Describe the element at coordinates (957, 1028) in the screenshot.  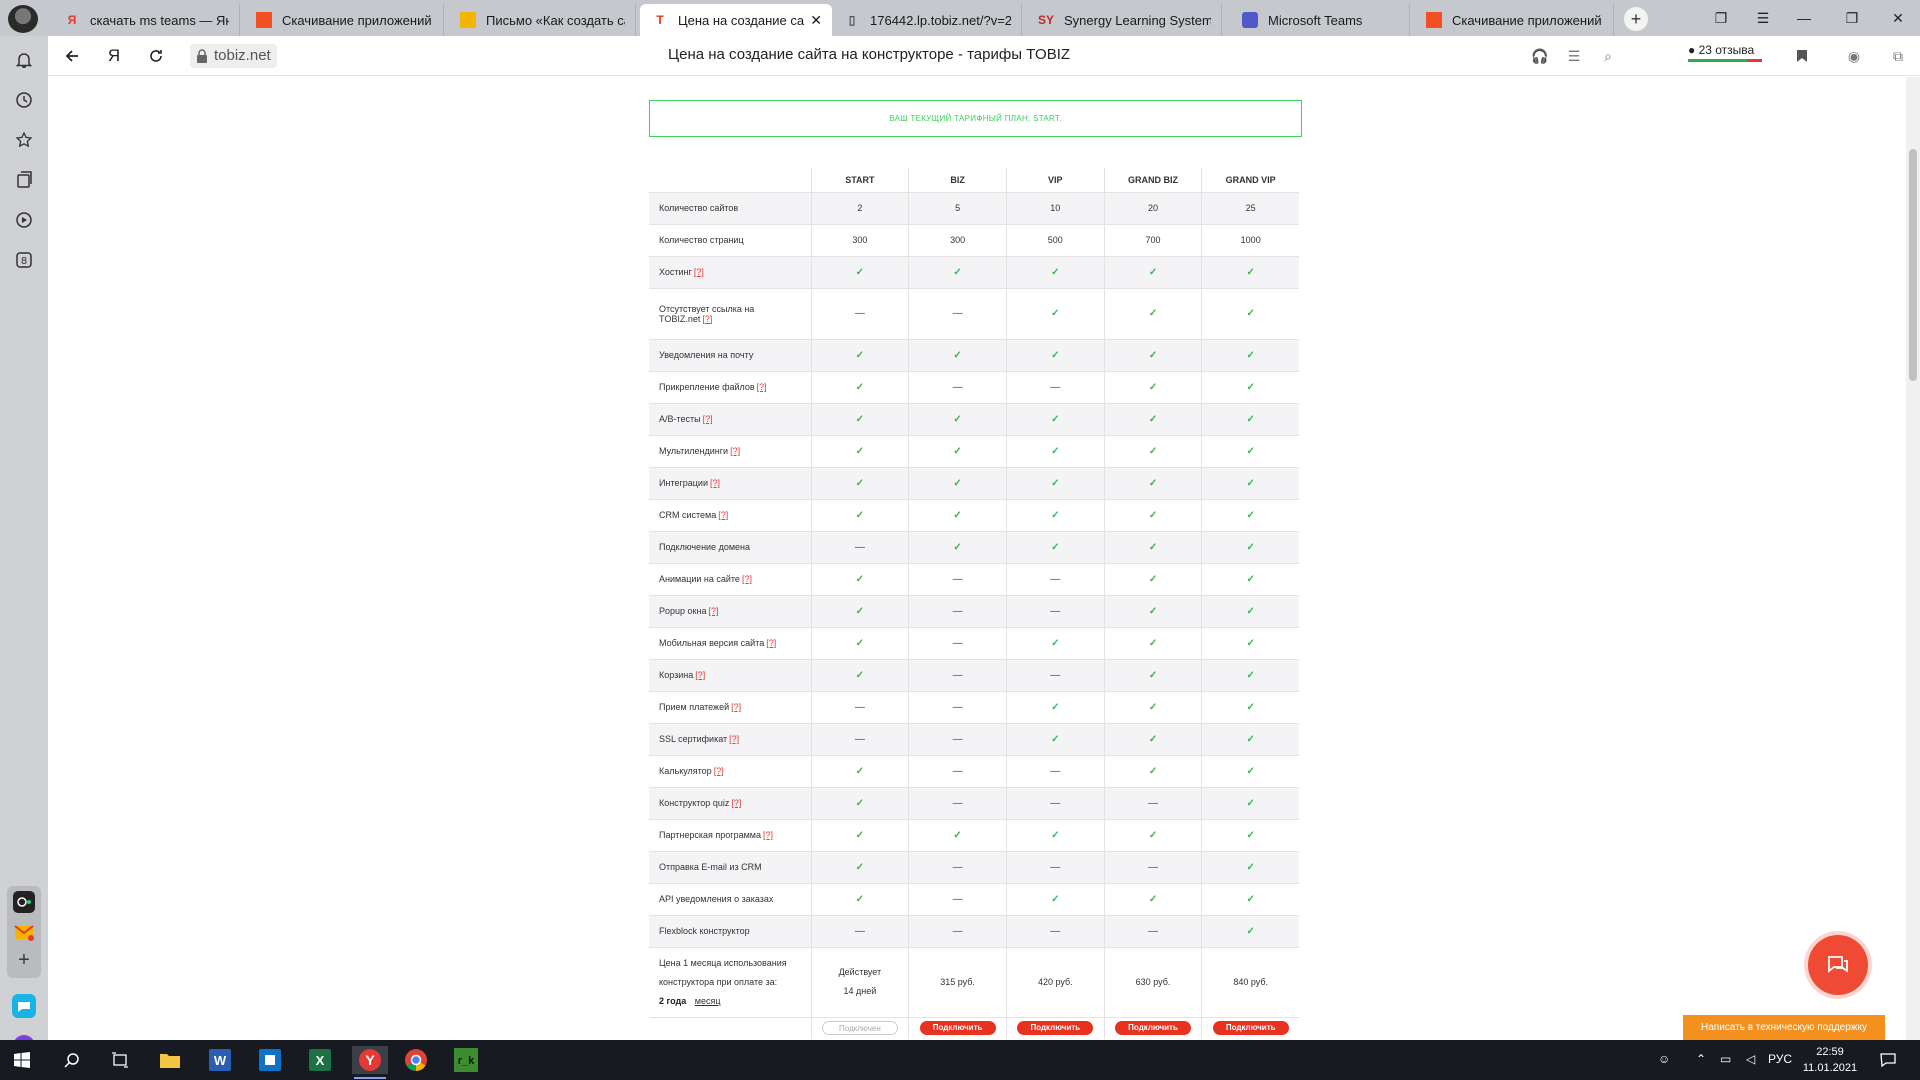
I see `connect-button-biz: Подключить` at that location.